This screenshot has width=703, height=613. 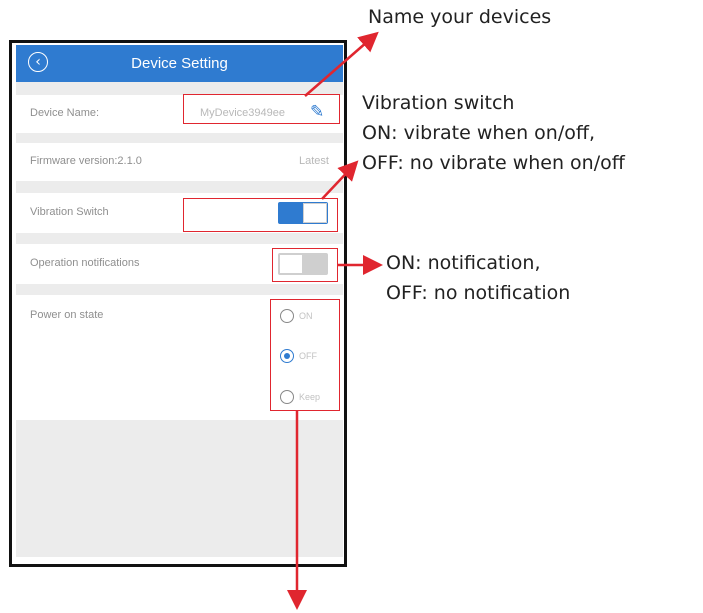 I want to click on annotation-vibration-on: ON: vibrate when on/off,, so click(x=479, y=133).